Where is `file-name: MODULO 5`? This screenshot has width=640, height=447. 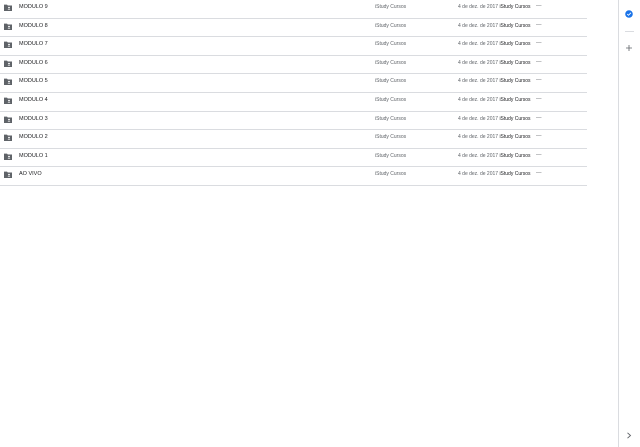 file-name: MODULO 5 is located at coordinates (33, 81).